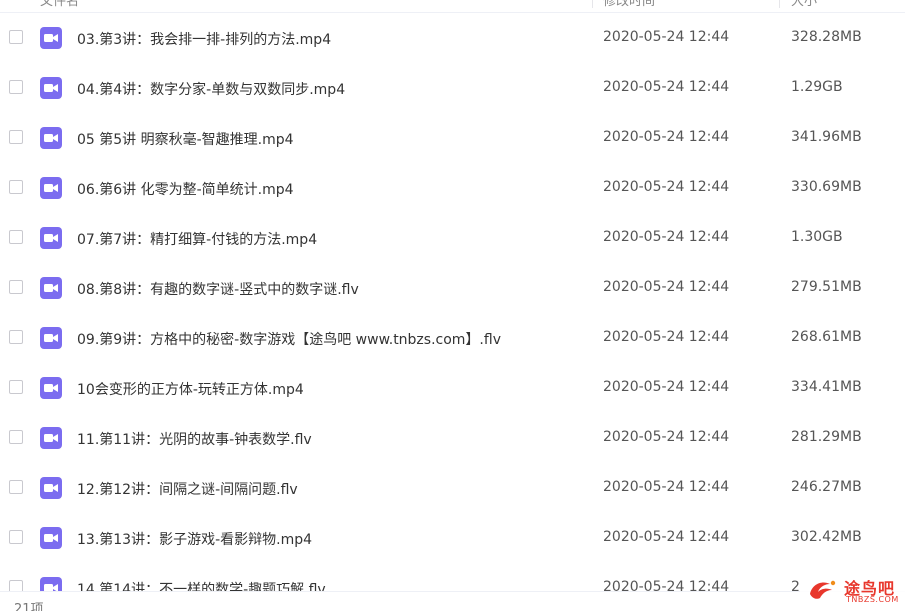  I want to click on file-name: 10会变形的正方体-玩转正方体.mp4, so click(190, 389).